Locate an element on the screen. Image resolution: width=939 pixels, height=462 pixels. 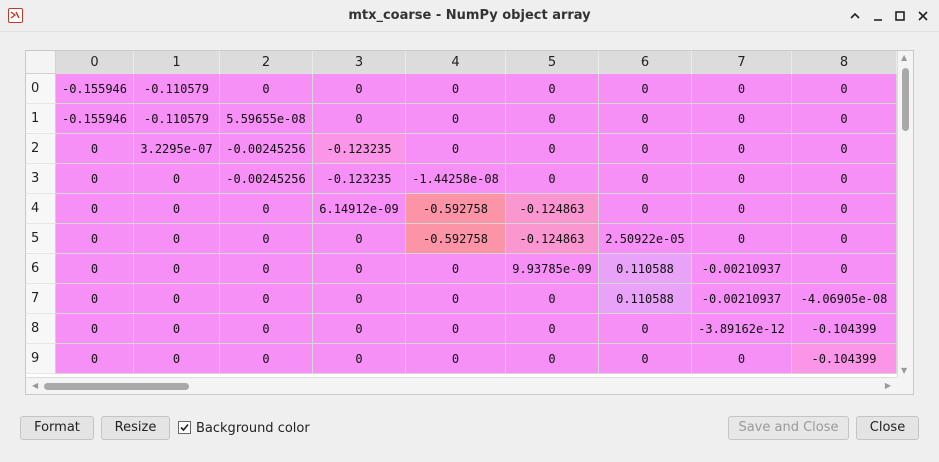
scroll-down-icon: ▼ is located at coordinates (904, 370).